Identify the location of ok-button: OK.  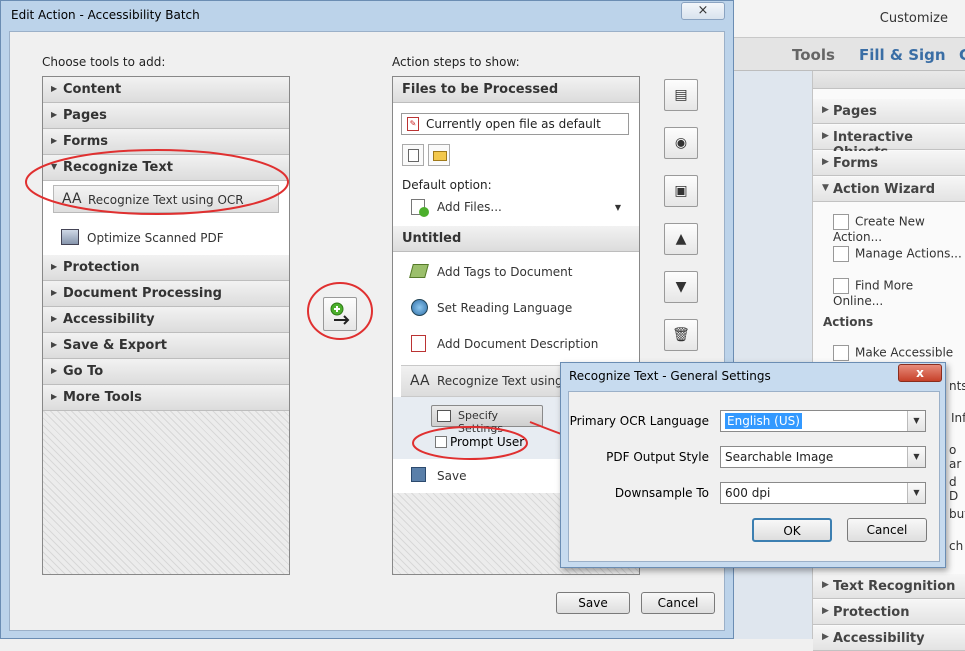
(792, 530).